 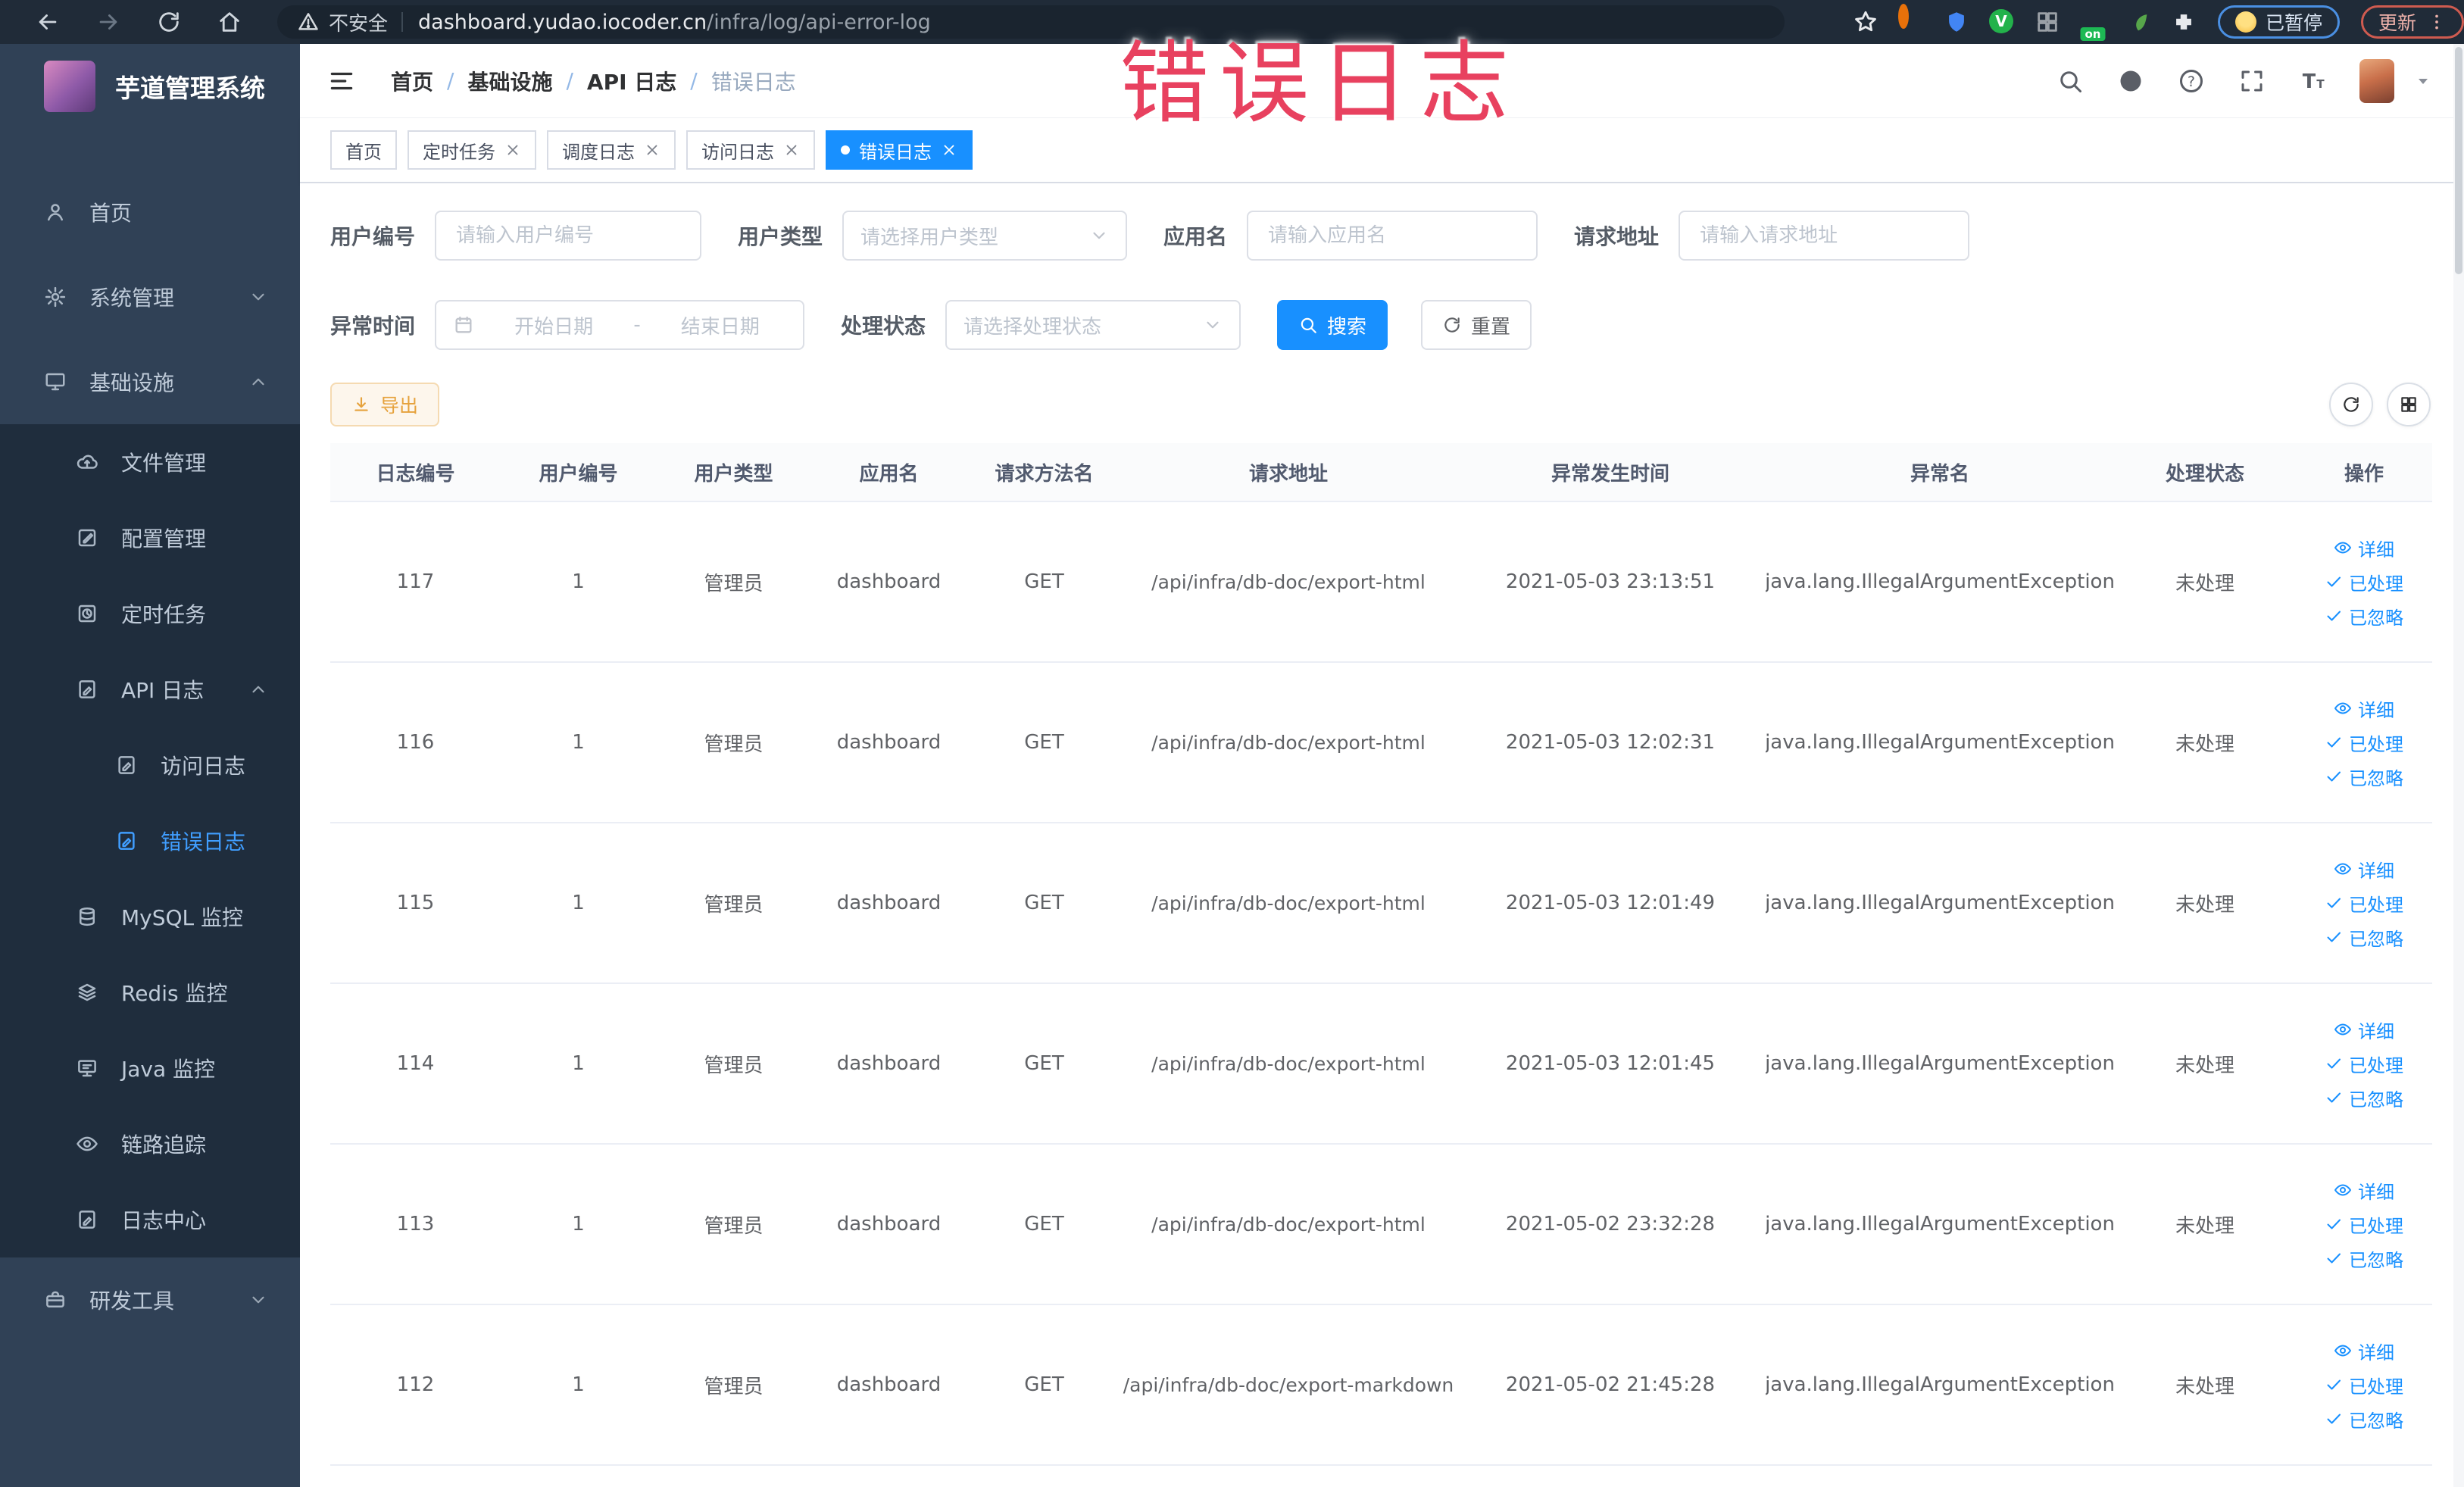 I want to click on sidebar-item-config-management: 配置管理, so click(x=150, y=538).